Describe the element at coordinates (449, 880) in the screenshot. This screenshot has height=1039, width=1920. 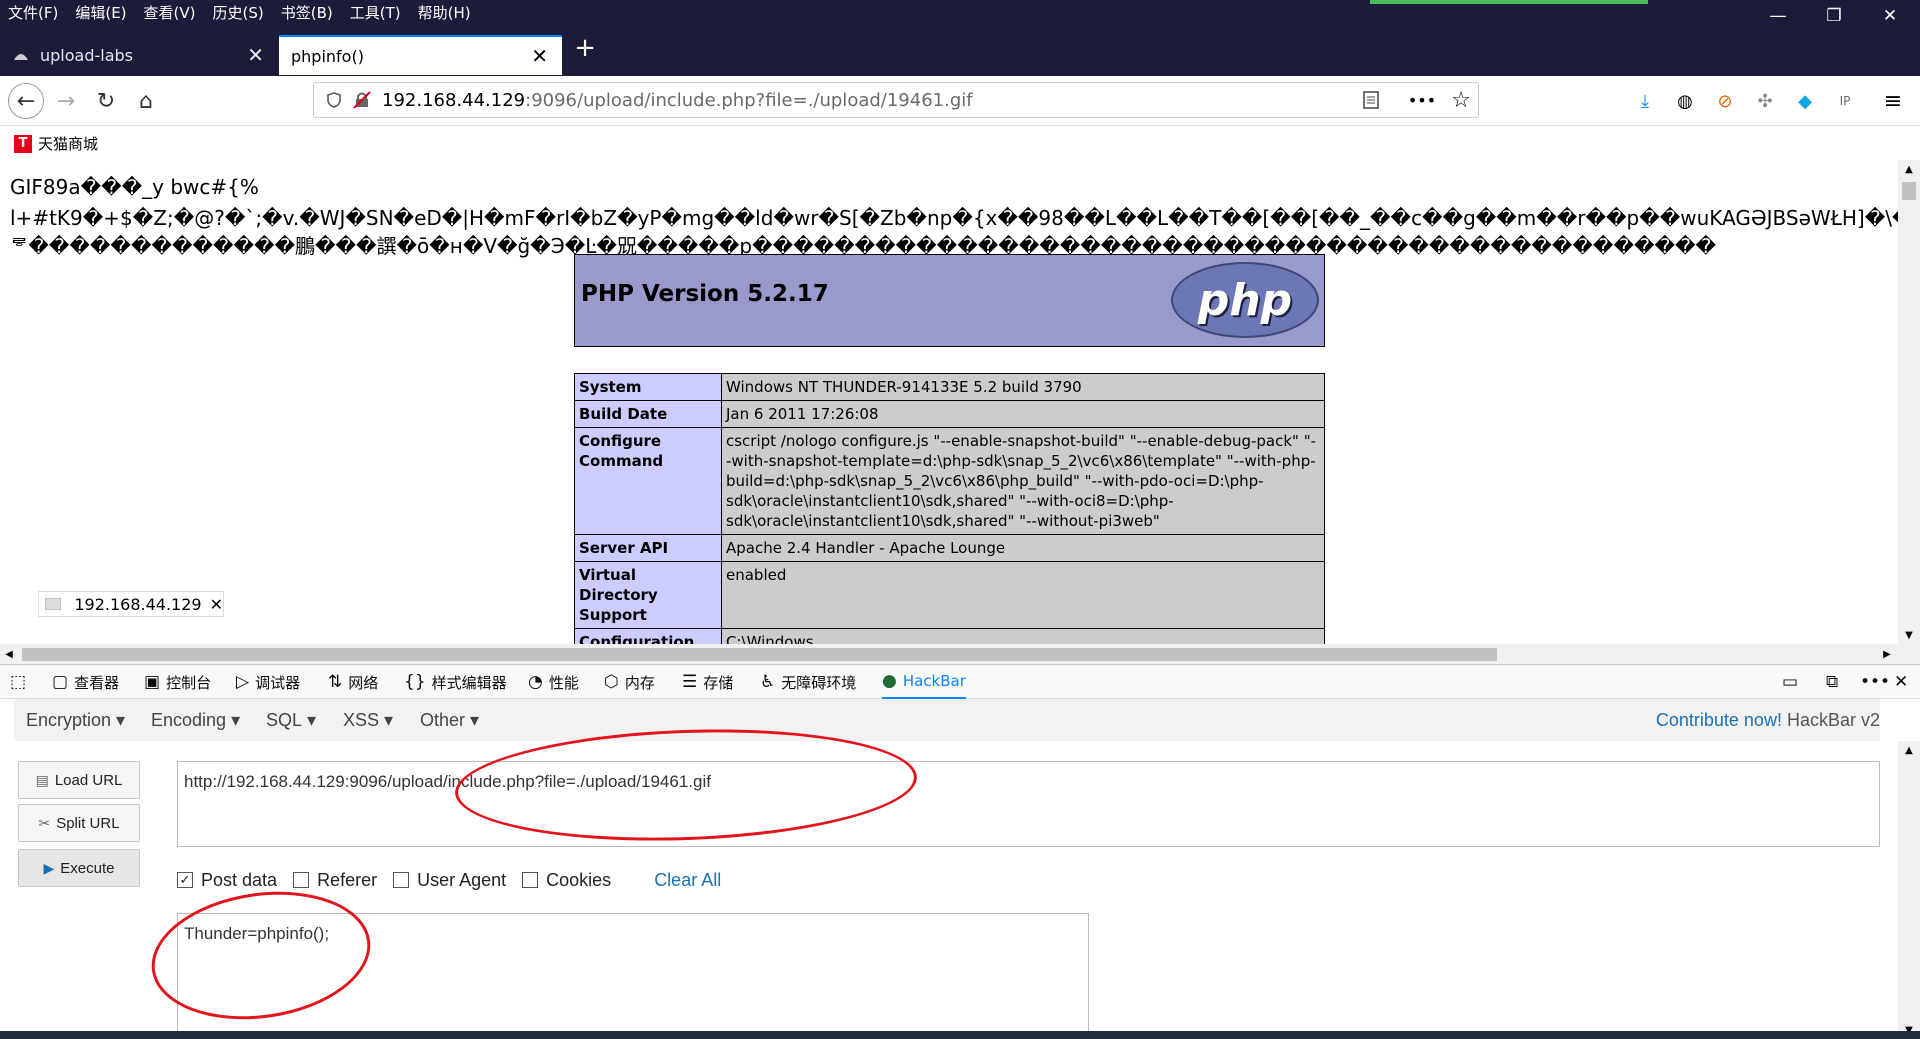
I see `user-agent-checkbox: User Agent` at that location.